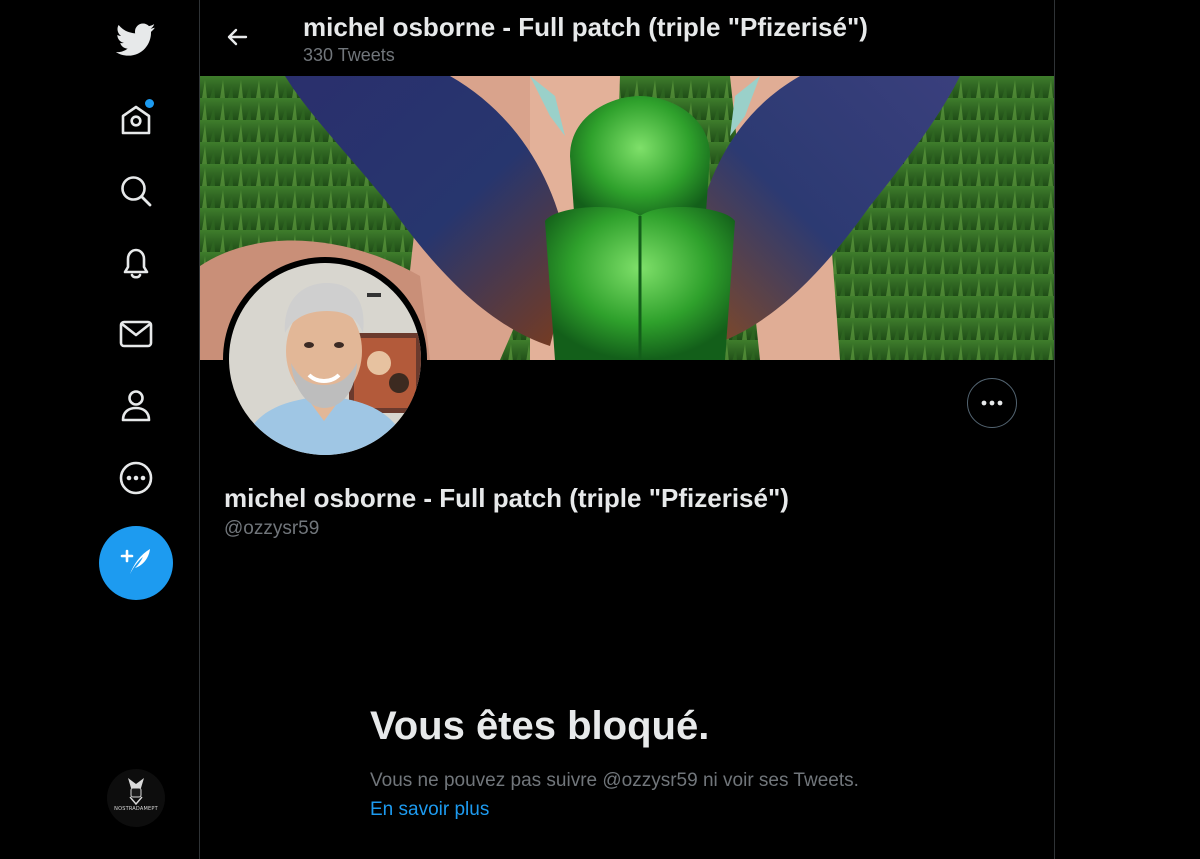 The height and width of the screenshot is (859, 1200). I want to click on twitter-logo-link, so click(136, 40).